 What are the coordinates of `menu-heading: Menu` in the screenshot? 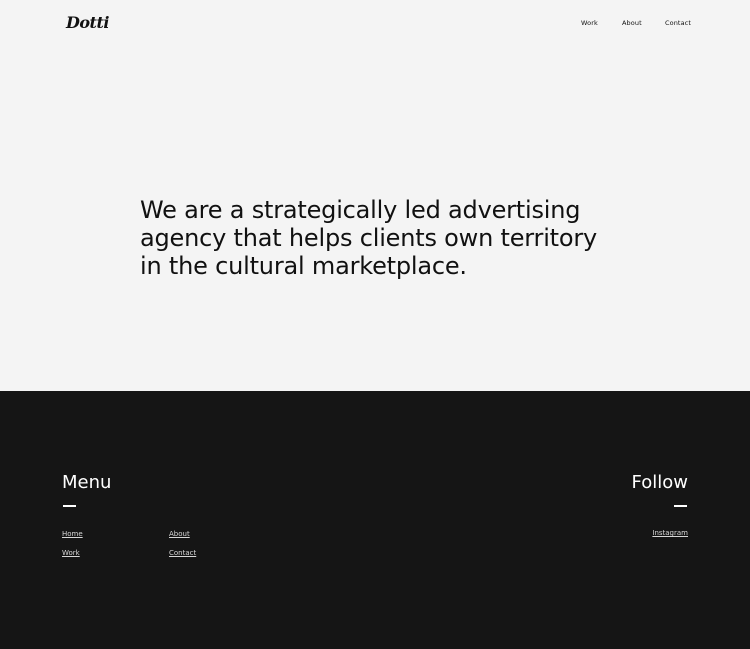 It's located at (87, 482).